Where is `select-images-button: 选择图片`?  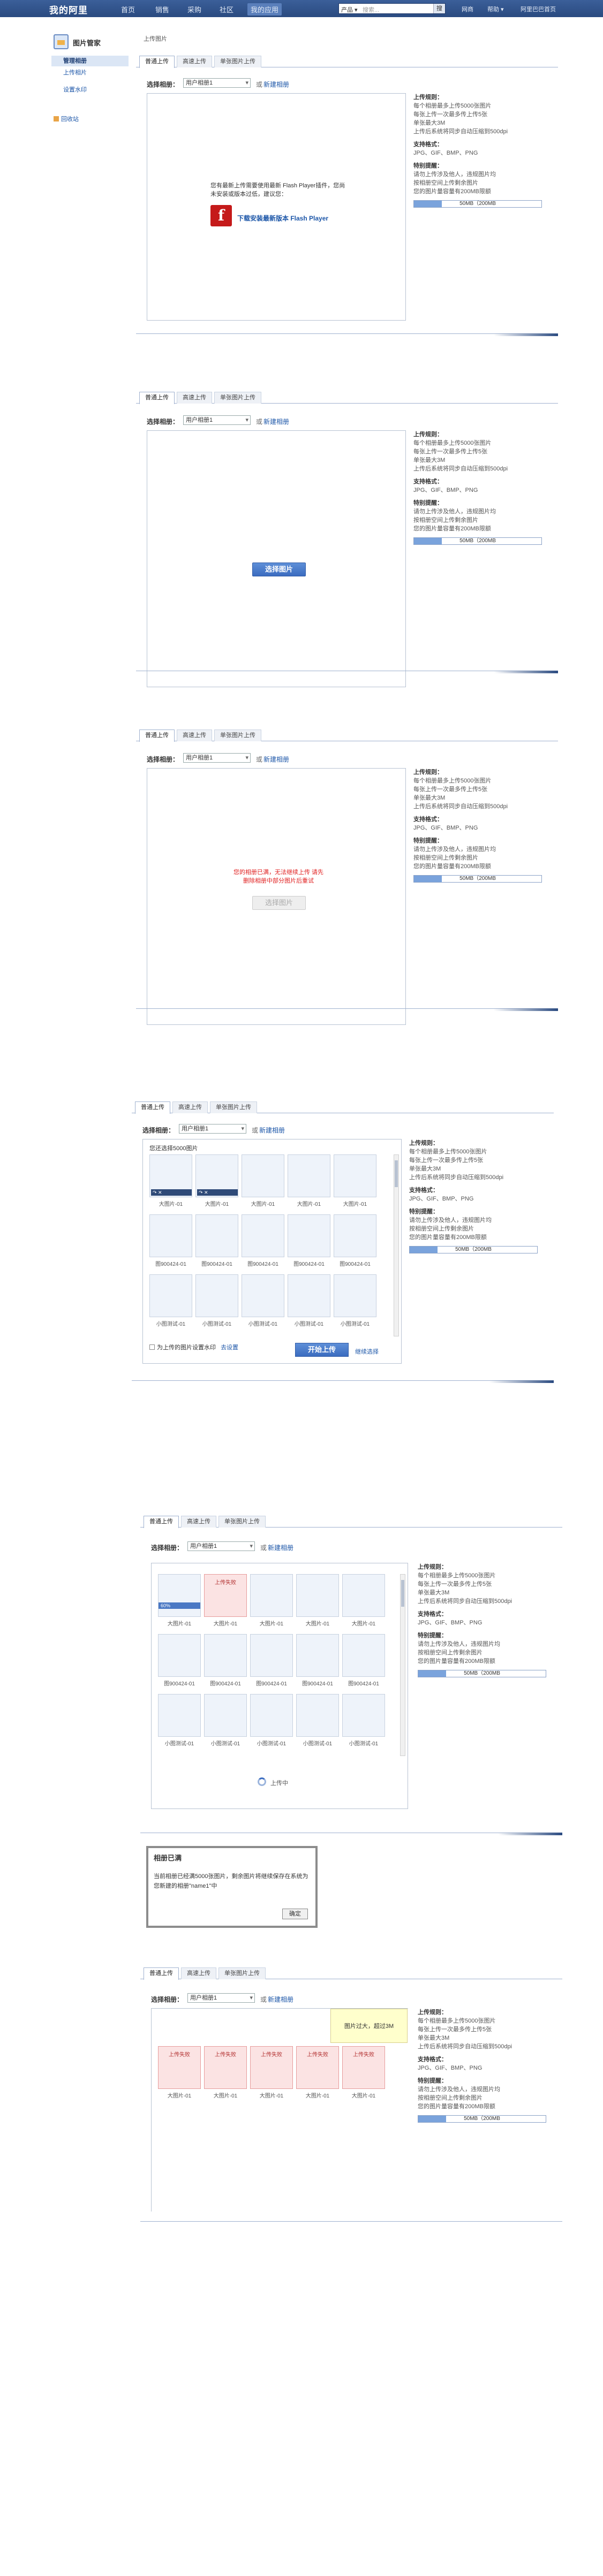 select-images-button: 选择图片 is located at coordinates (279, 569).